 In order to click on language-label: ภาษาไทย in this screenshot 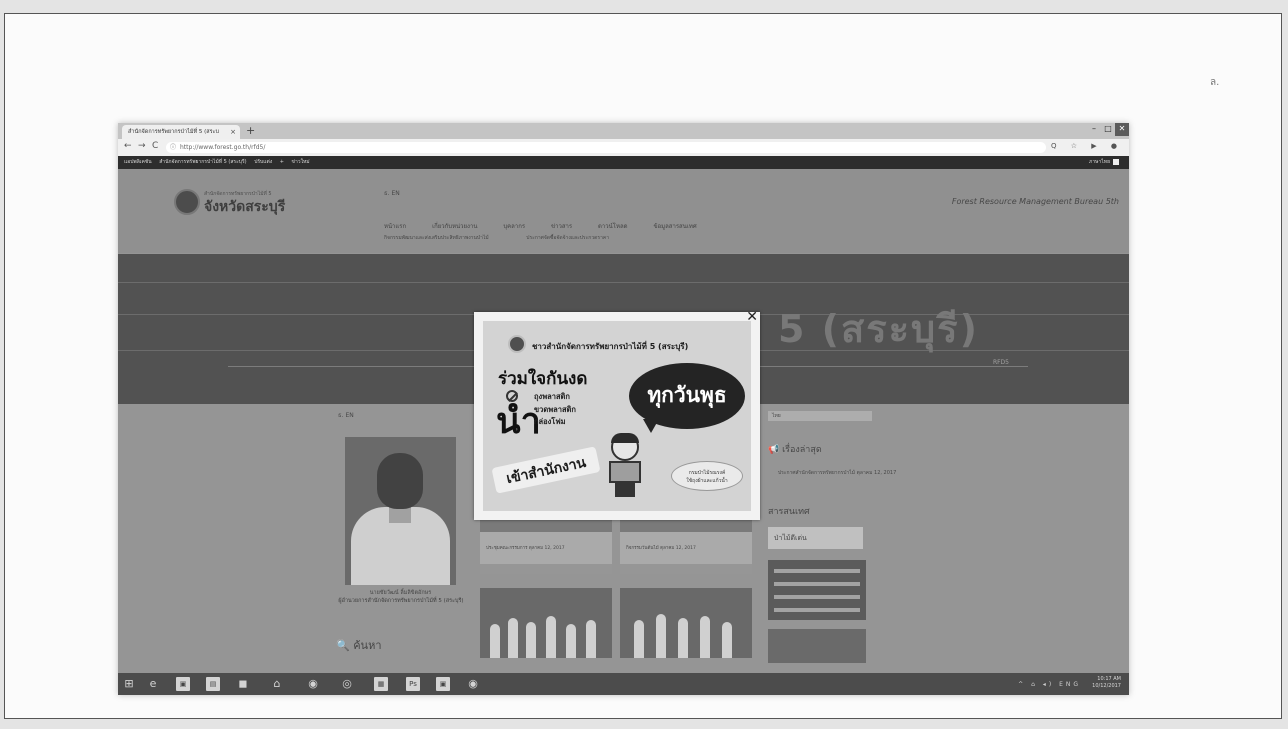, I will do `click(1099, 162)`.